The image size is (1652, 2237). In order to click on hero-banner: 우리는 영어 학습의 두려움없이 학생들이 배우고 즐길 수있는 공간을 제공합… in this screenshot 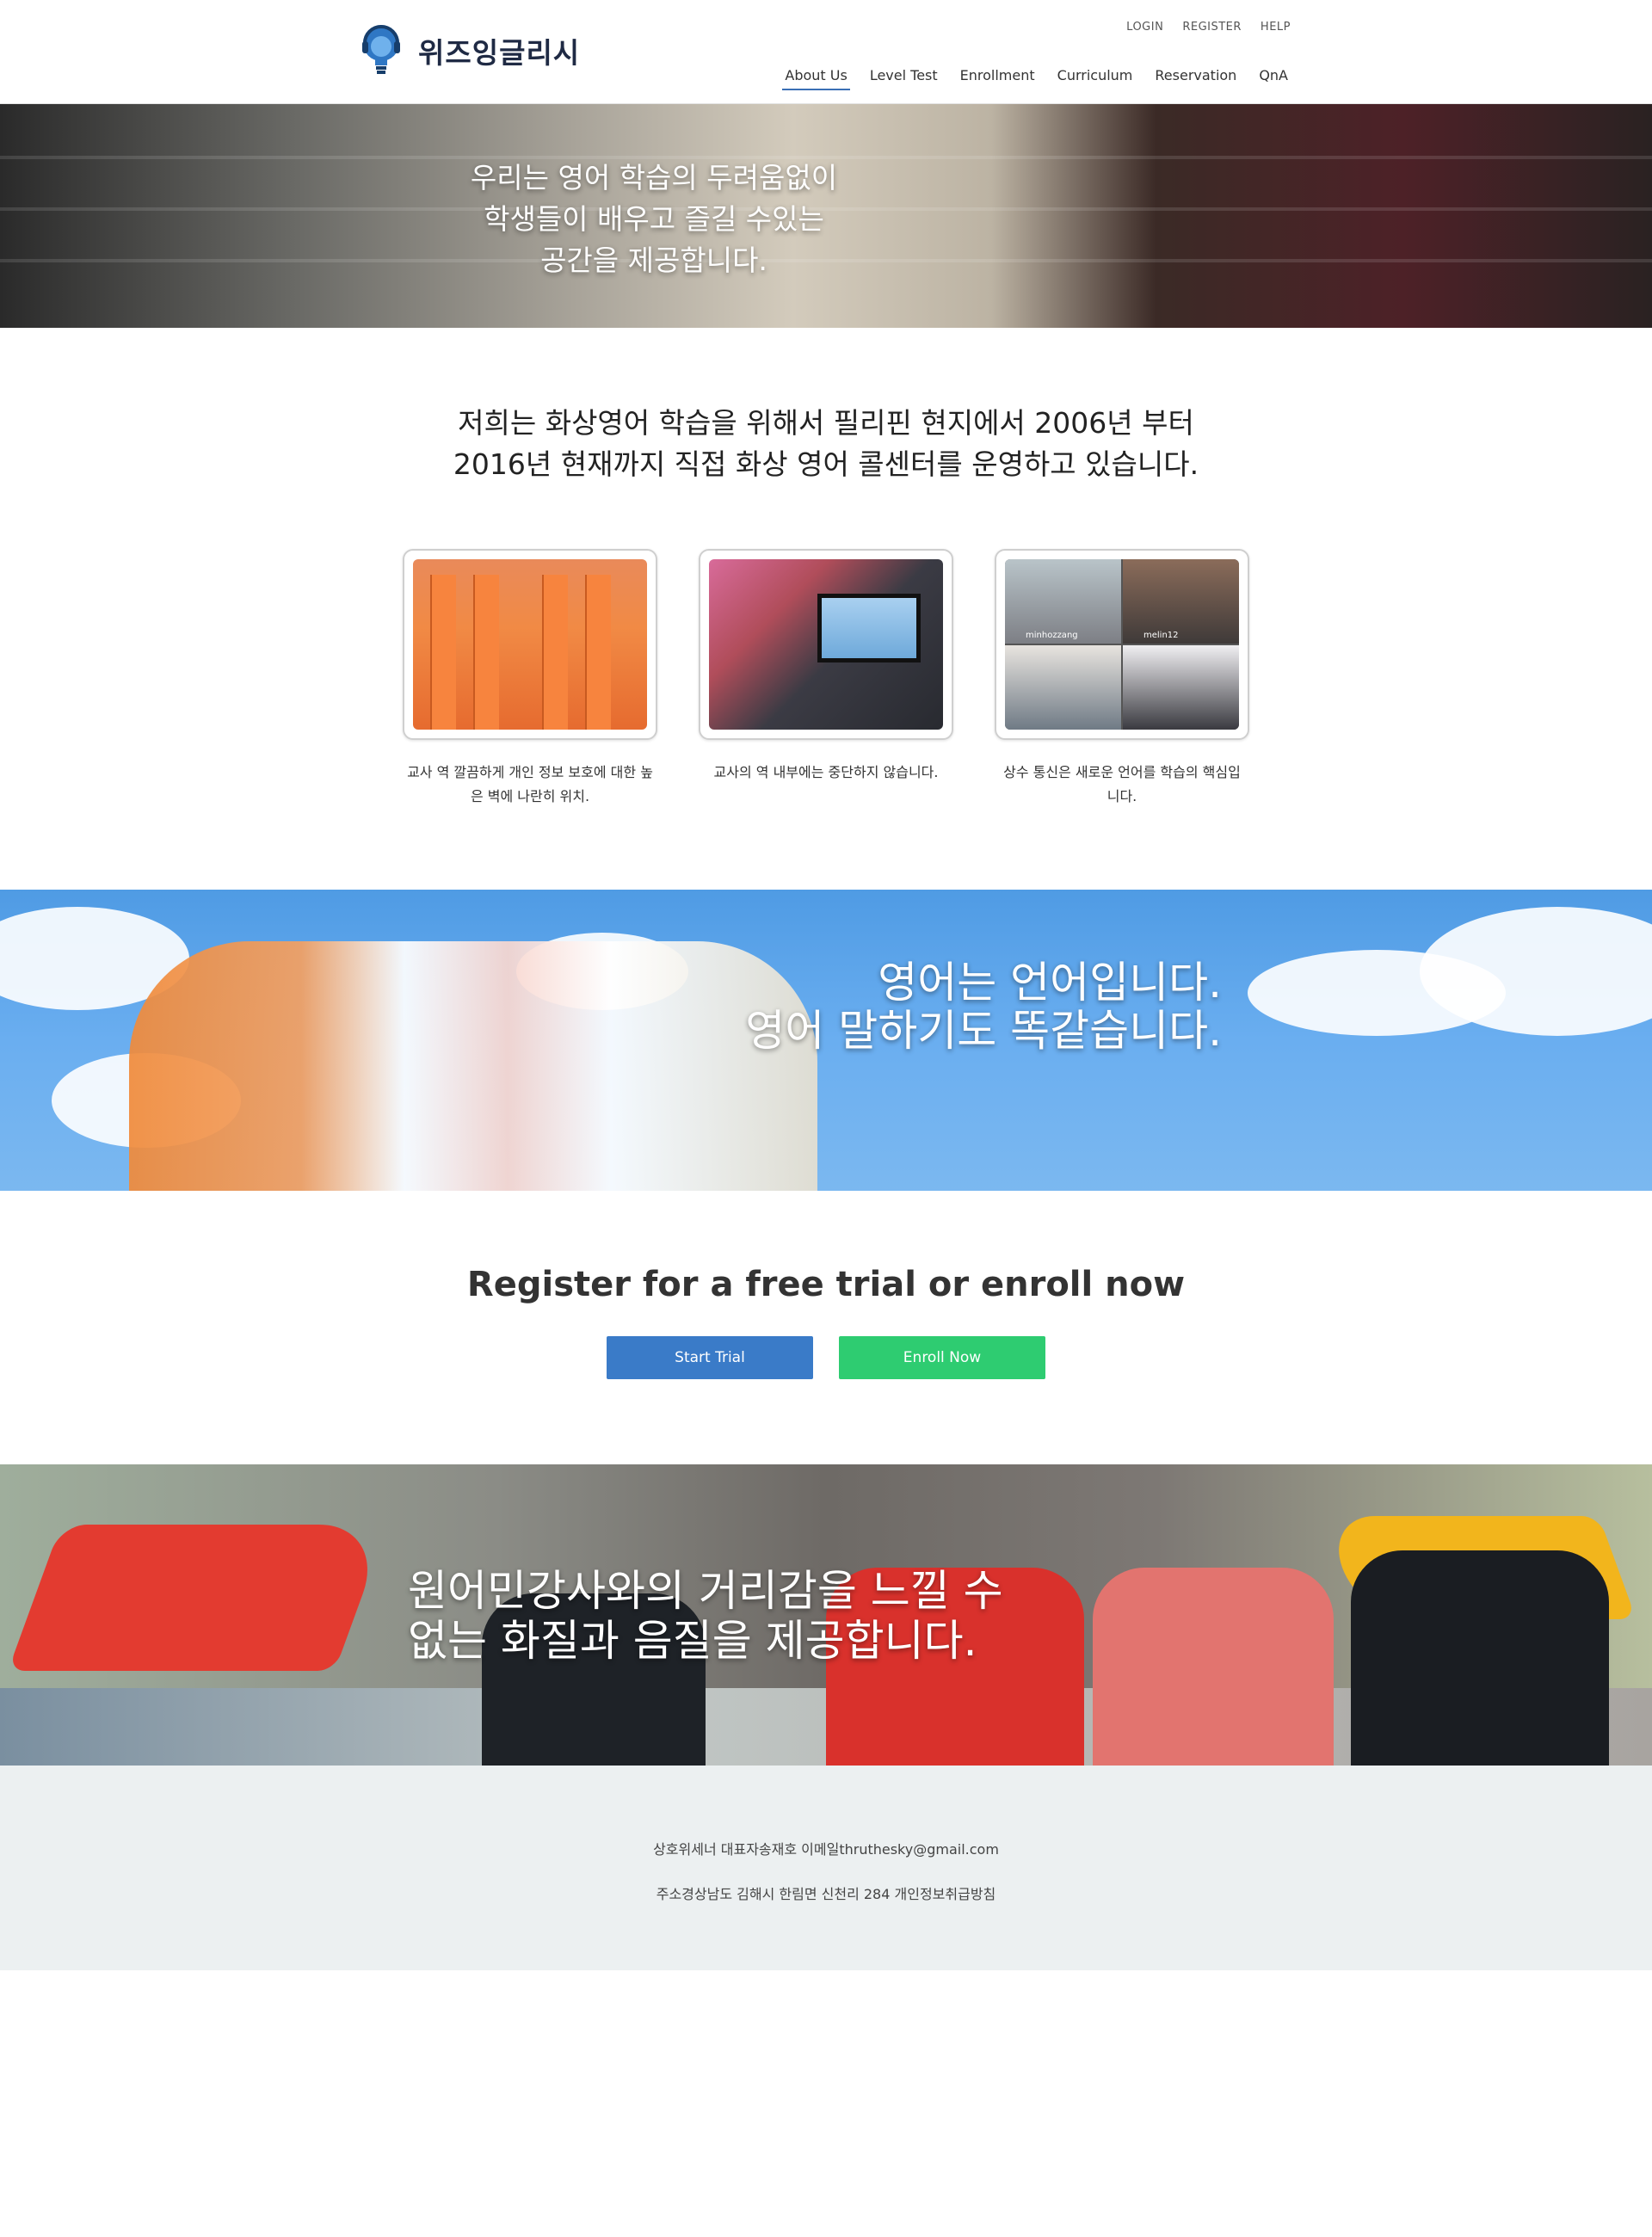, I will do `click(826, 216)`.